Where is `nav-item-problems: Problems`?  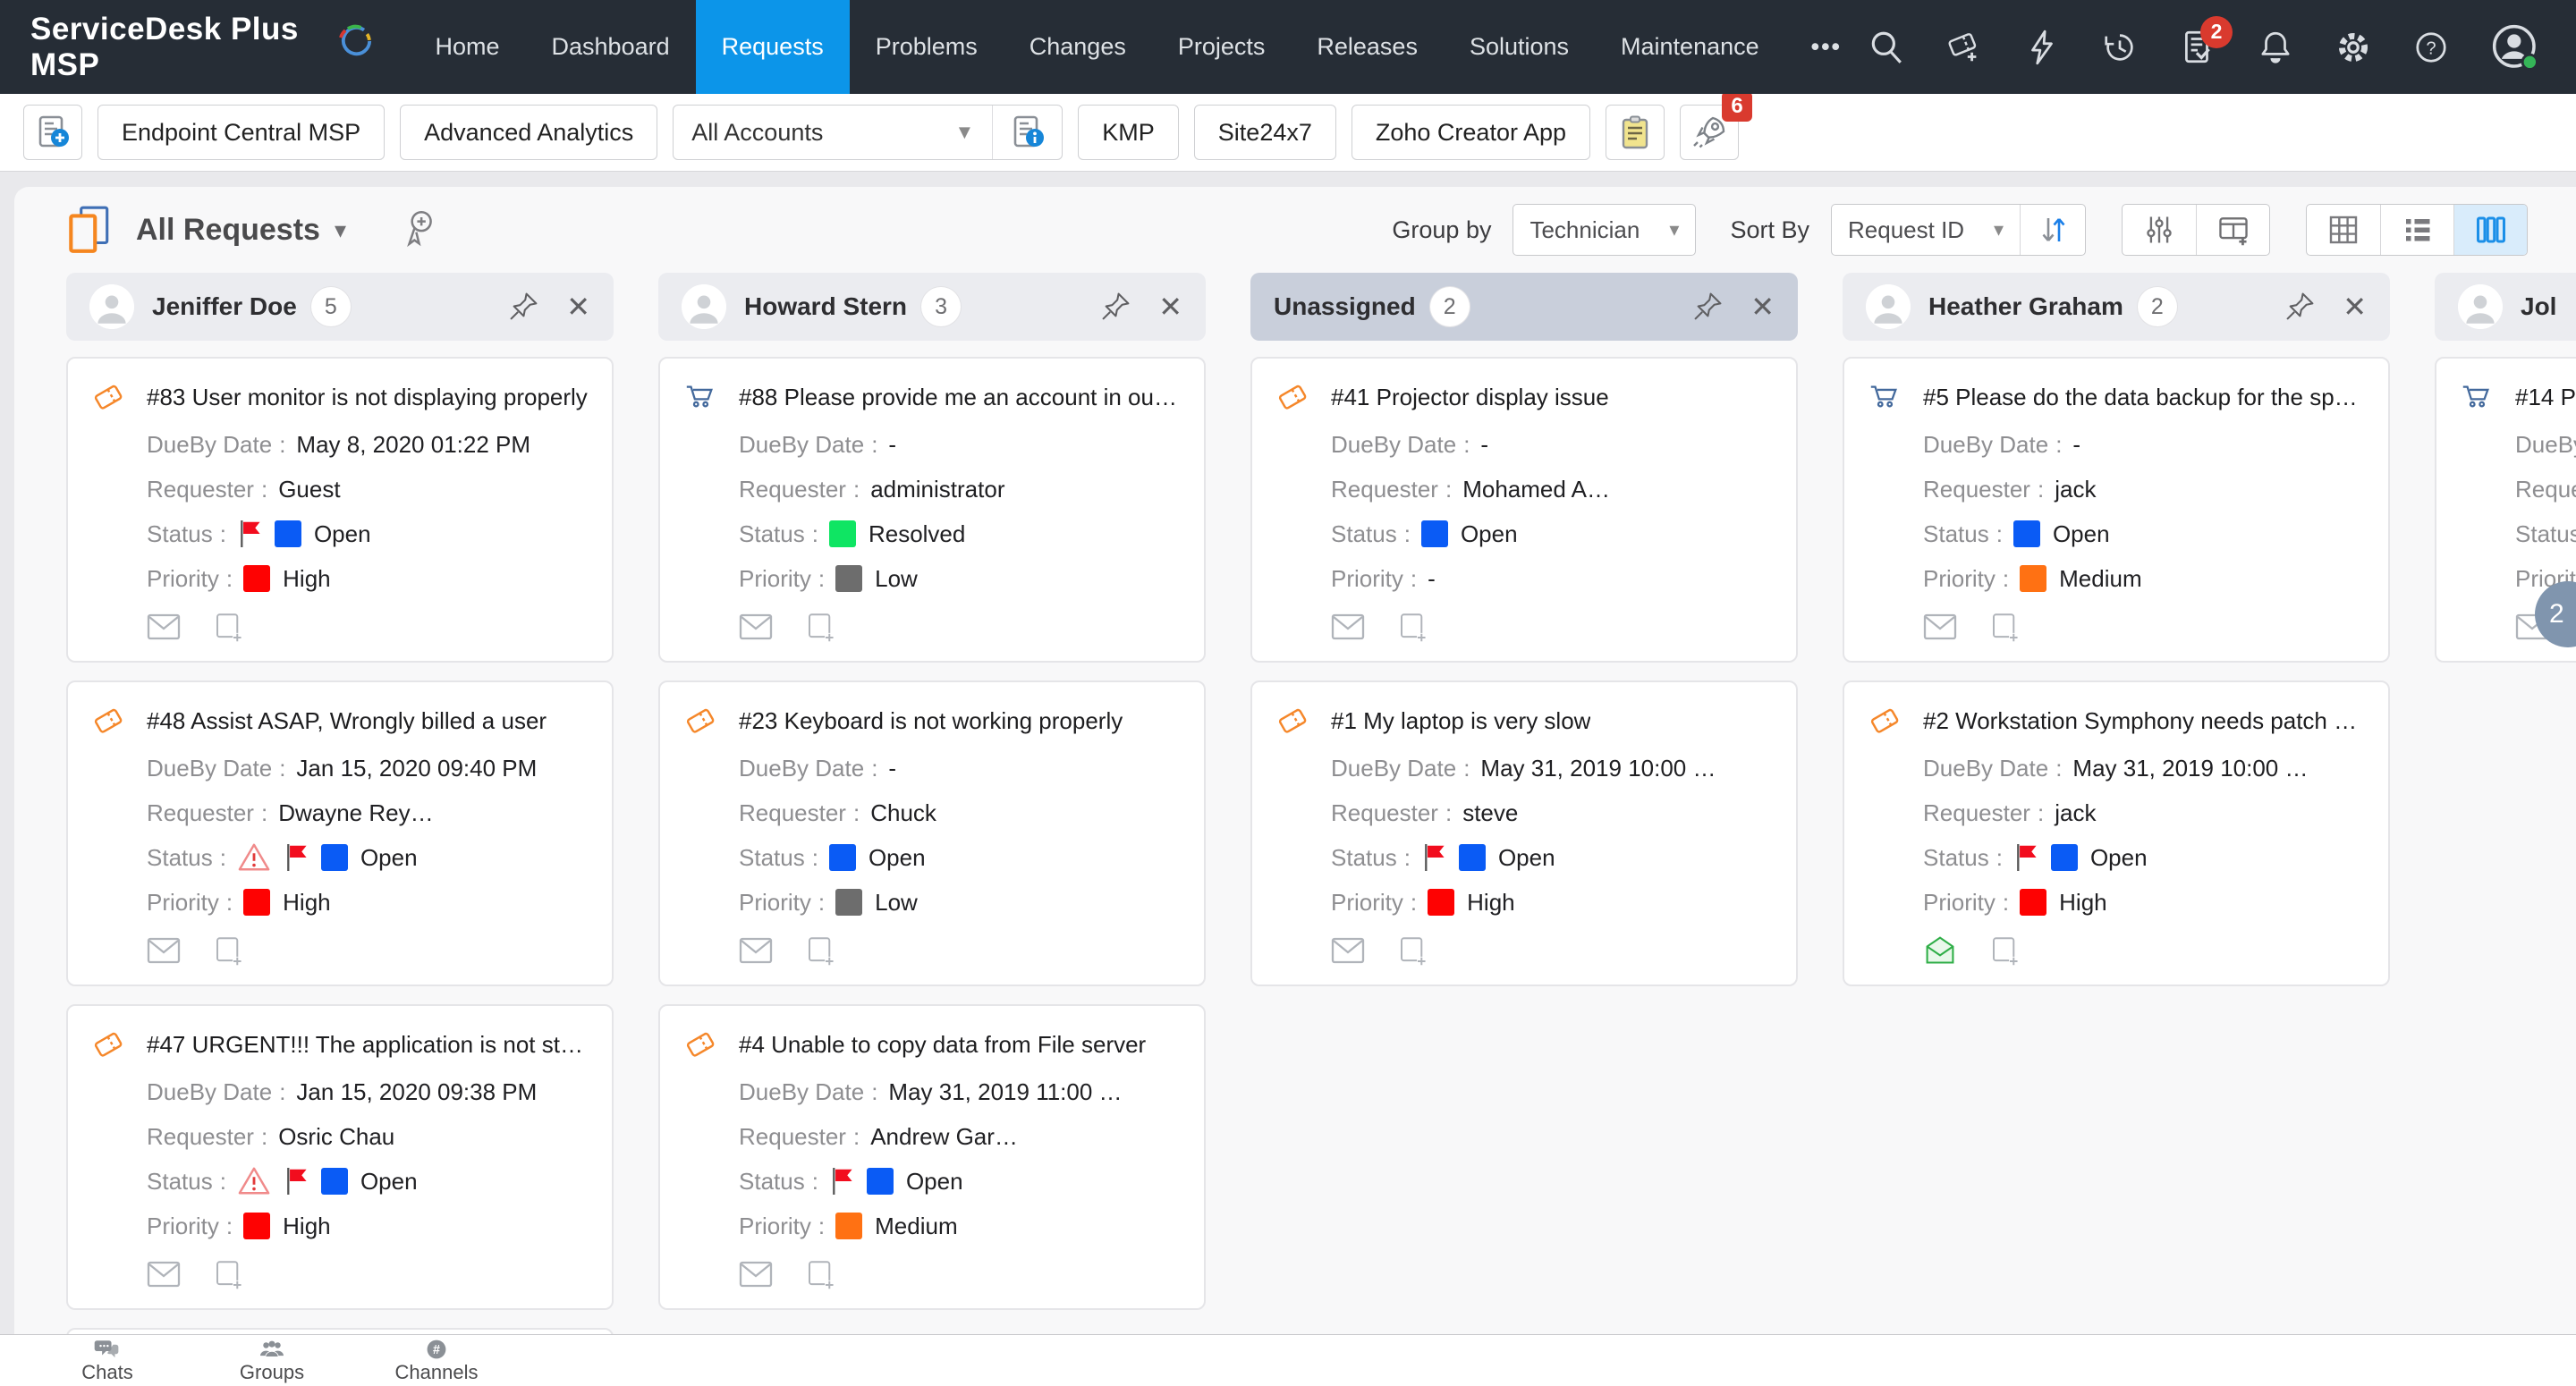 nav-item-problems: Problems is located at coordinates (927, 47).